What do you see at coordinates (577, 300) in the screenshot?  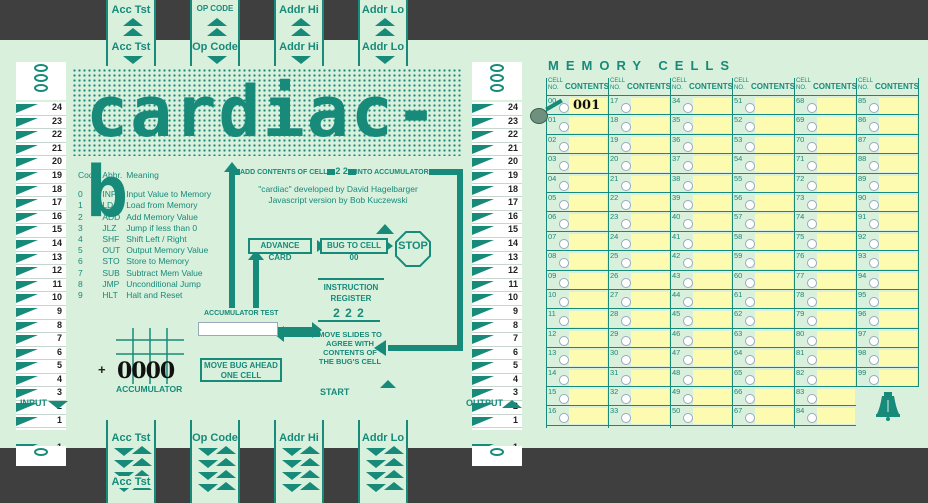 I see `memory-cell: 10` at bounding box center [577, 300].